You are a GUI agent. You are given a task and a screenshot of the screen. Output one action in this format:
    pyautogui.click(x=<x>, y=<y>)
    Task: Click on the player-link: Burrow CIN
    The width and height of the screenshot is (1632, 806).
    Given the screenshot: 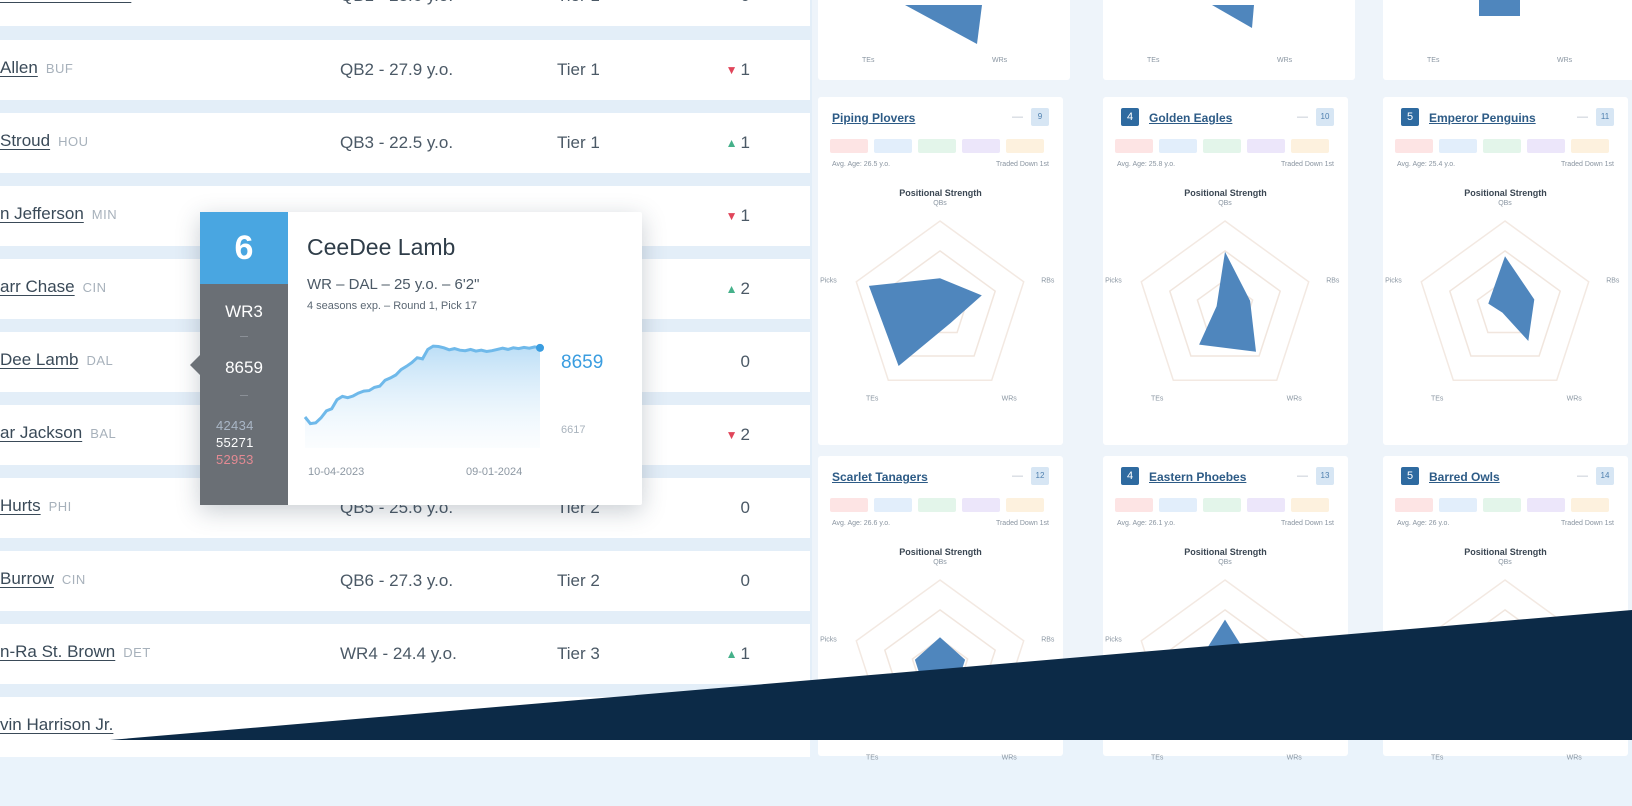 What is the action you would take?
    pyautogui.click(x=43, y=579)
    